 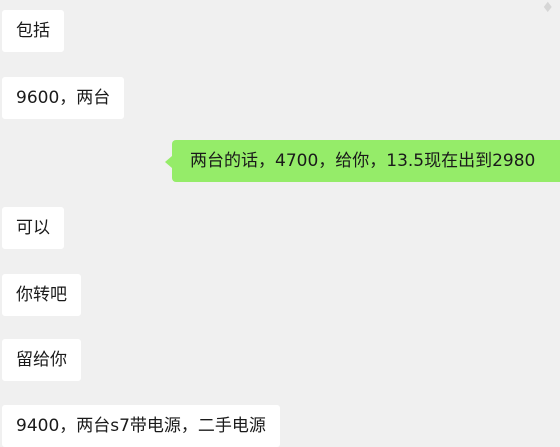 I want to click on message-bubble-incoming: 留给你, so click(x=41, y=360).